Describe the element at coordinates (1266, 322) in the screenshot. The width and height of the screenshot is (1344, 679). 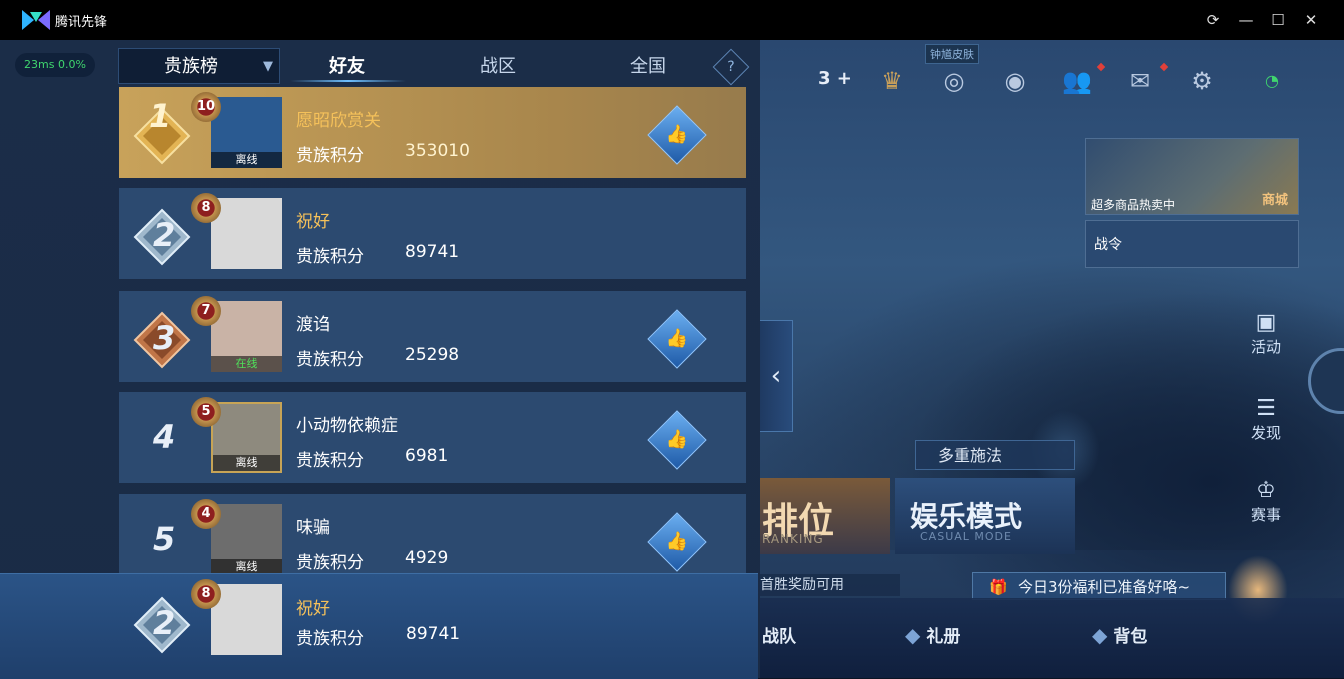
I see `chest-icon: ▣` at that location.